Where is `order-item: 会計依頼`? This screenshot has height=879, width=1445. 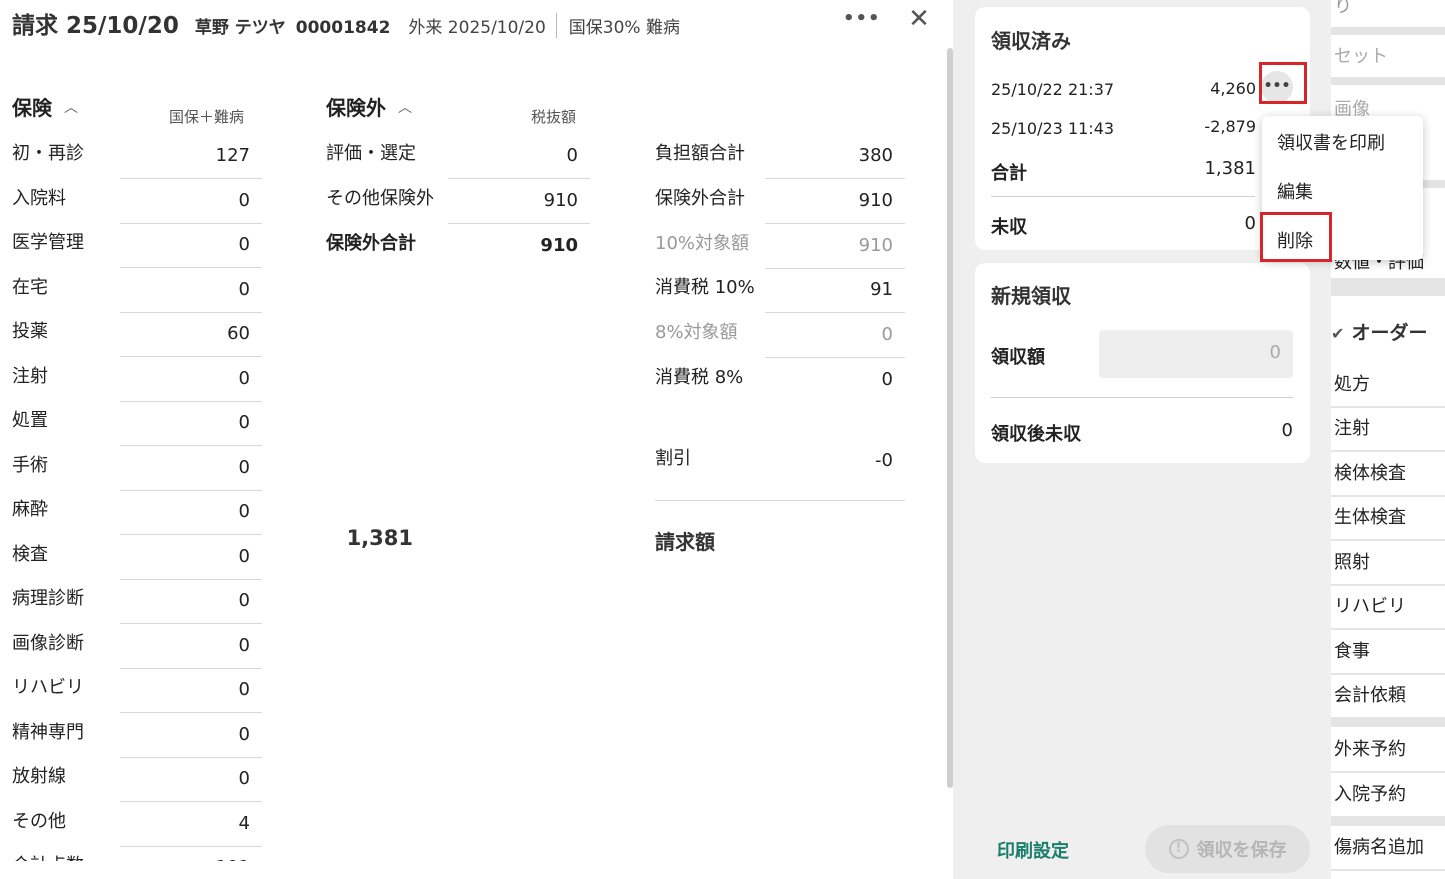 order-item: 会計依頼 is located at coordinates (1370, 694).